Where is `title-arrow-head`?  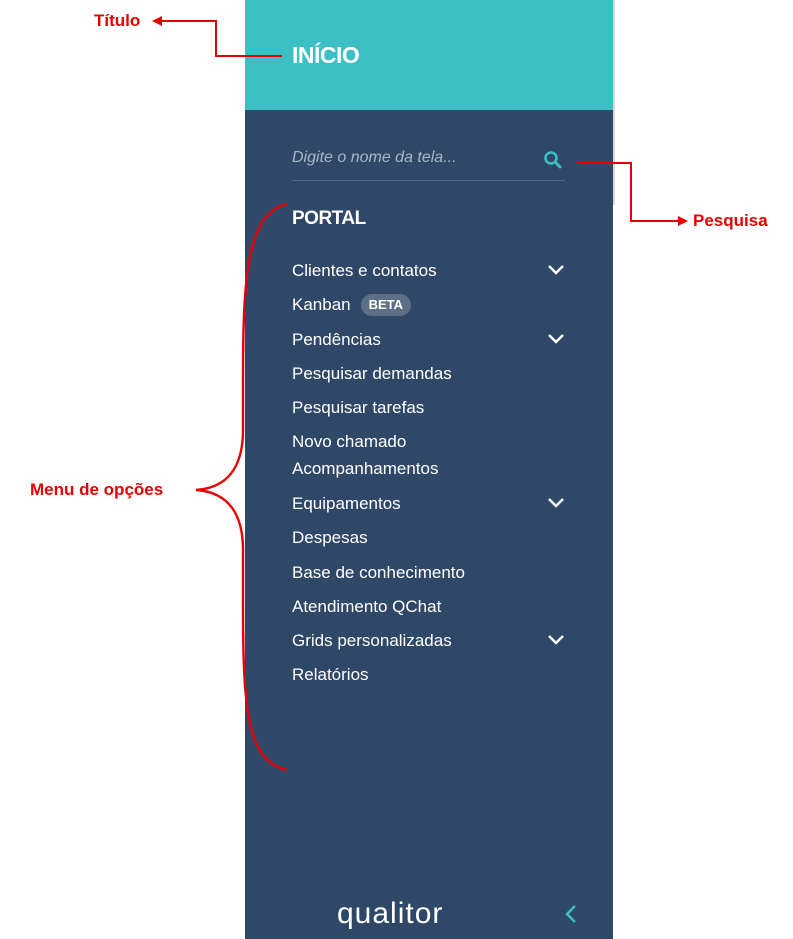
title-arrow-head is located at coordinates (157, 21).